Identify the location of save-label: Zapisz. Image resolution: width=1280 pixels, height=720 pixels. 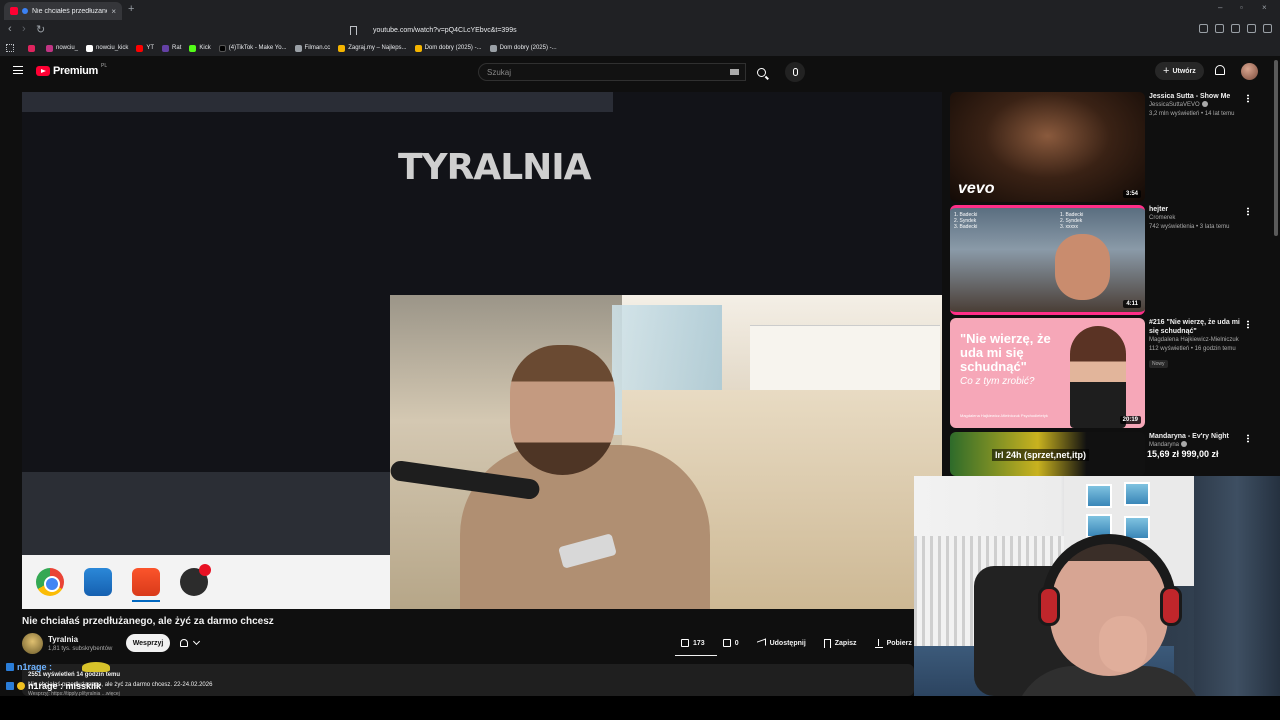
(845, 643).